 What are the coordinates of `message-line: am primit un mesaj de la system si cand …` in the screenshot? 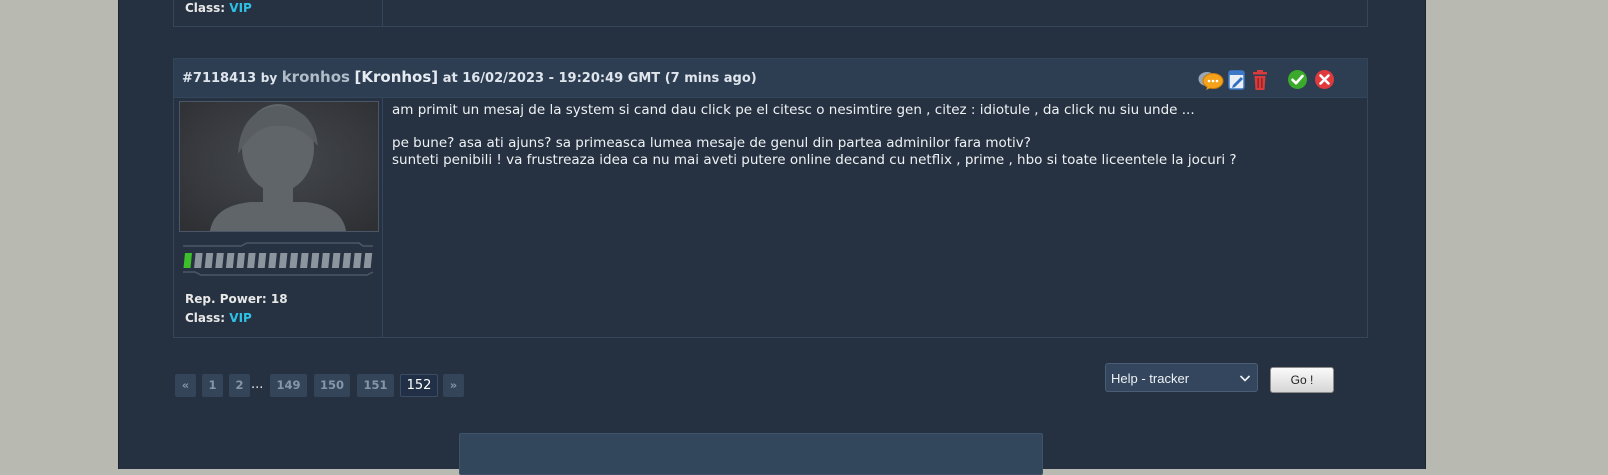 It's located at (793, 110).